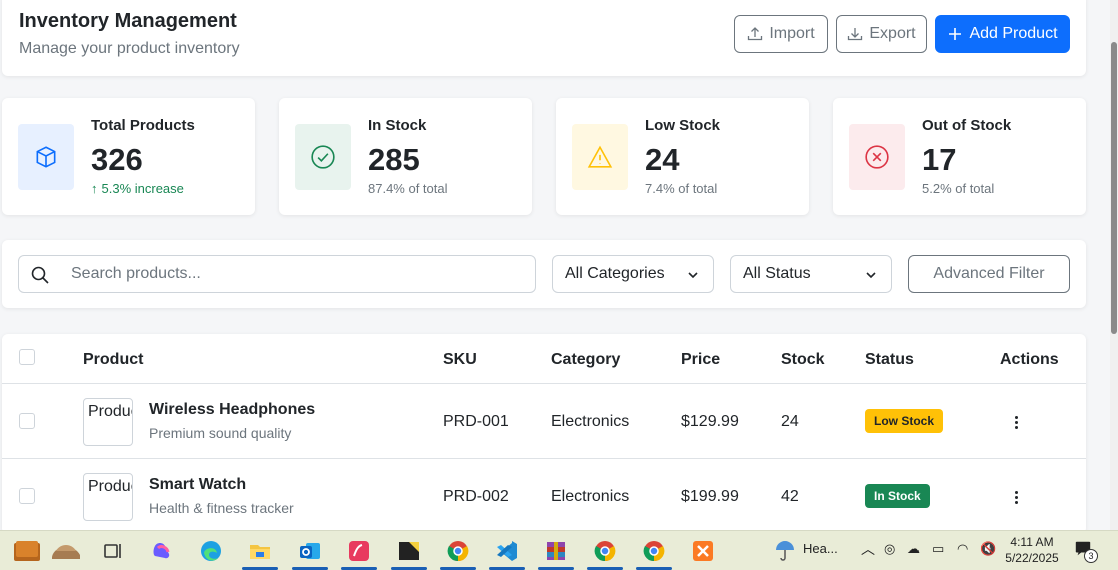 Image resolution: width=1118 pixels, height=570 pixels. I want to click on import-button: Import, so click(781, 34).